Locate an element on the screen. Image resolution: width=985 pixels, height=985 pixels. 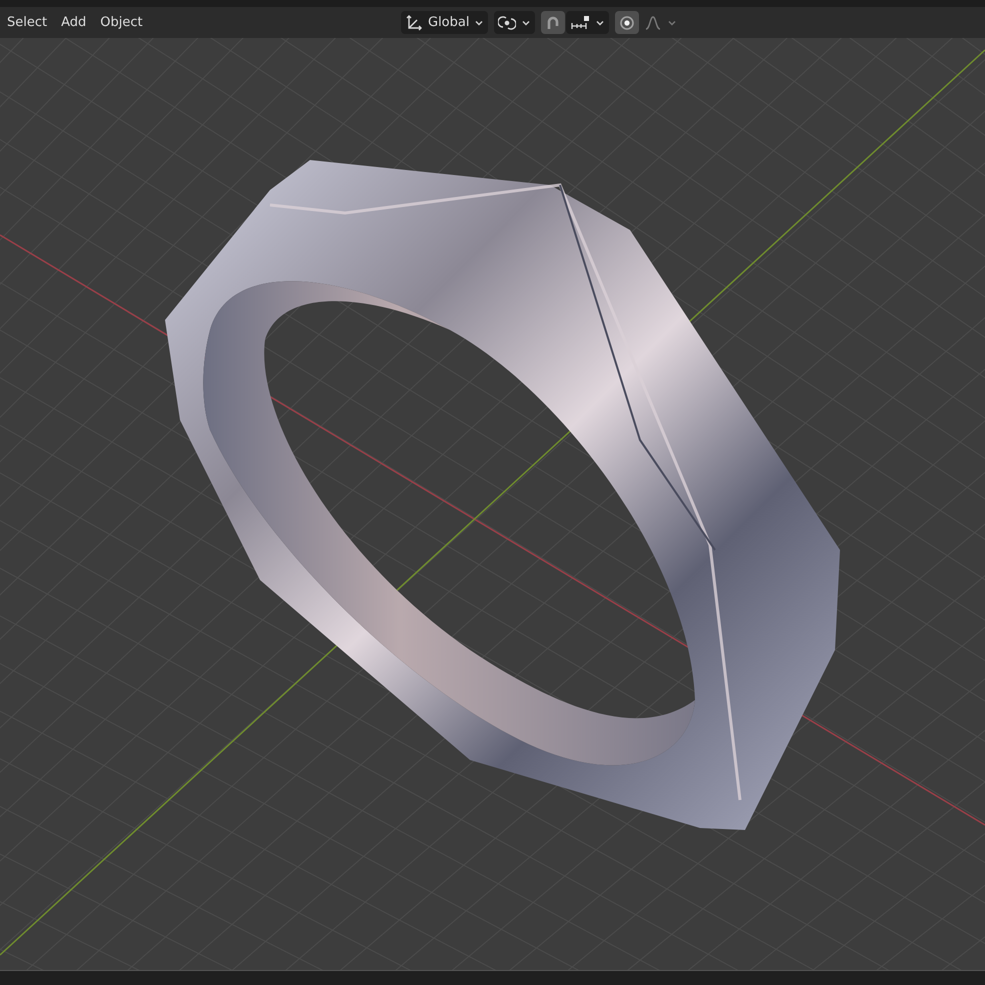
axes-icon is located at coordinates (414, 23).